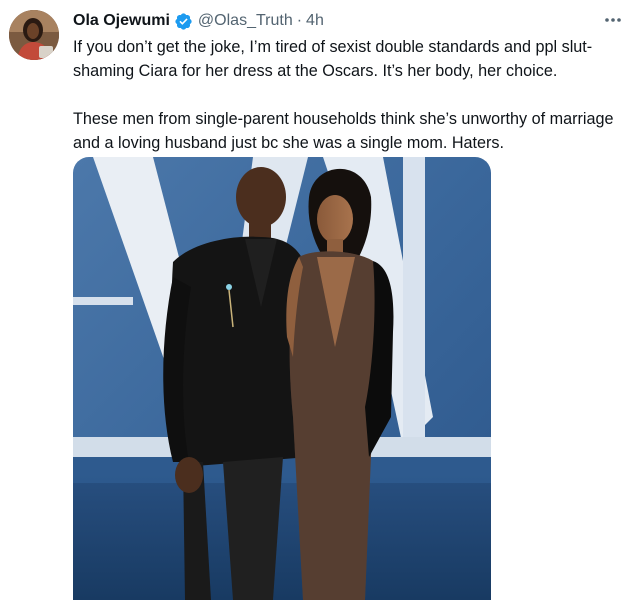 This screenshot has height=600, width=632. Describe the element at coordinates (245, 21) in the screenshot. I see `author-handle: @Olas_Truth` at that location.